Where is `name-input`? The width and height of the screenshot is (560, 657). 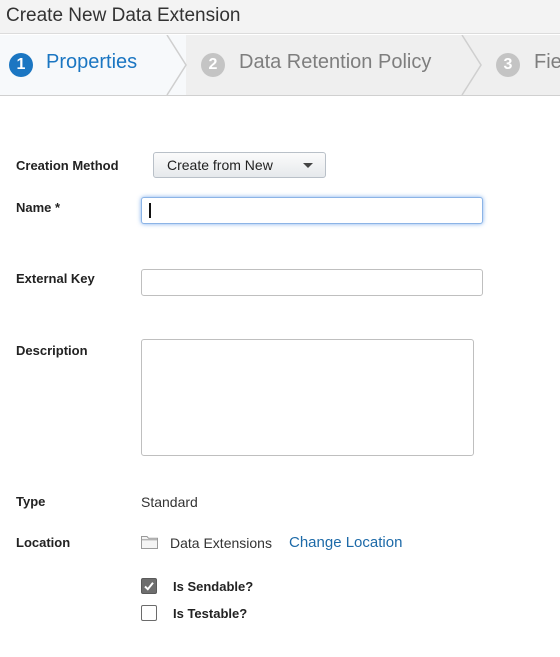
name-input is located at coordinates (312, 210).